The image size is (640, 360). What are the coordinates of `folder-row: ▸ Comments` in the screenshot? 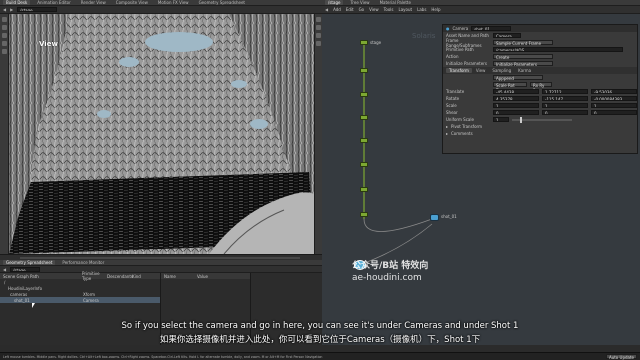 It's located at (540, 133).